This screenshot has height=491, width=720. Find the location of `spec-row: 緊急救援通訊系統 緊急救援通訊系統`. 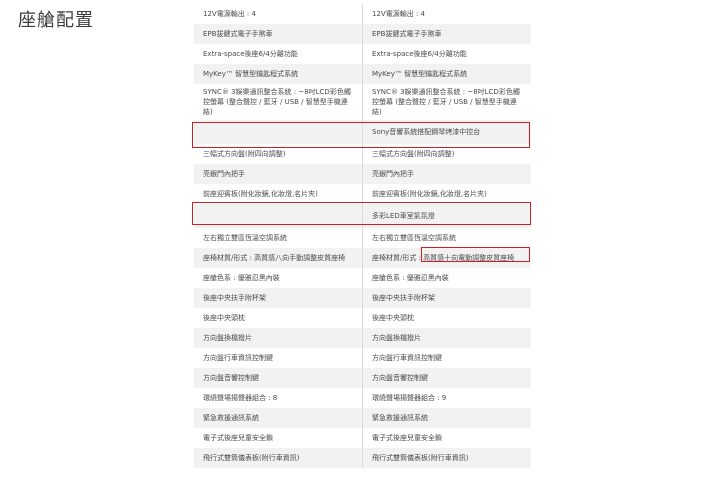

spec-row: 緊急救援通訊系統 緊急救援通訊系統 is located at coordinates (362, 418).